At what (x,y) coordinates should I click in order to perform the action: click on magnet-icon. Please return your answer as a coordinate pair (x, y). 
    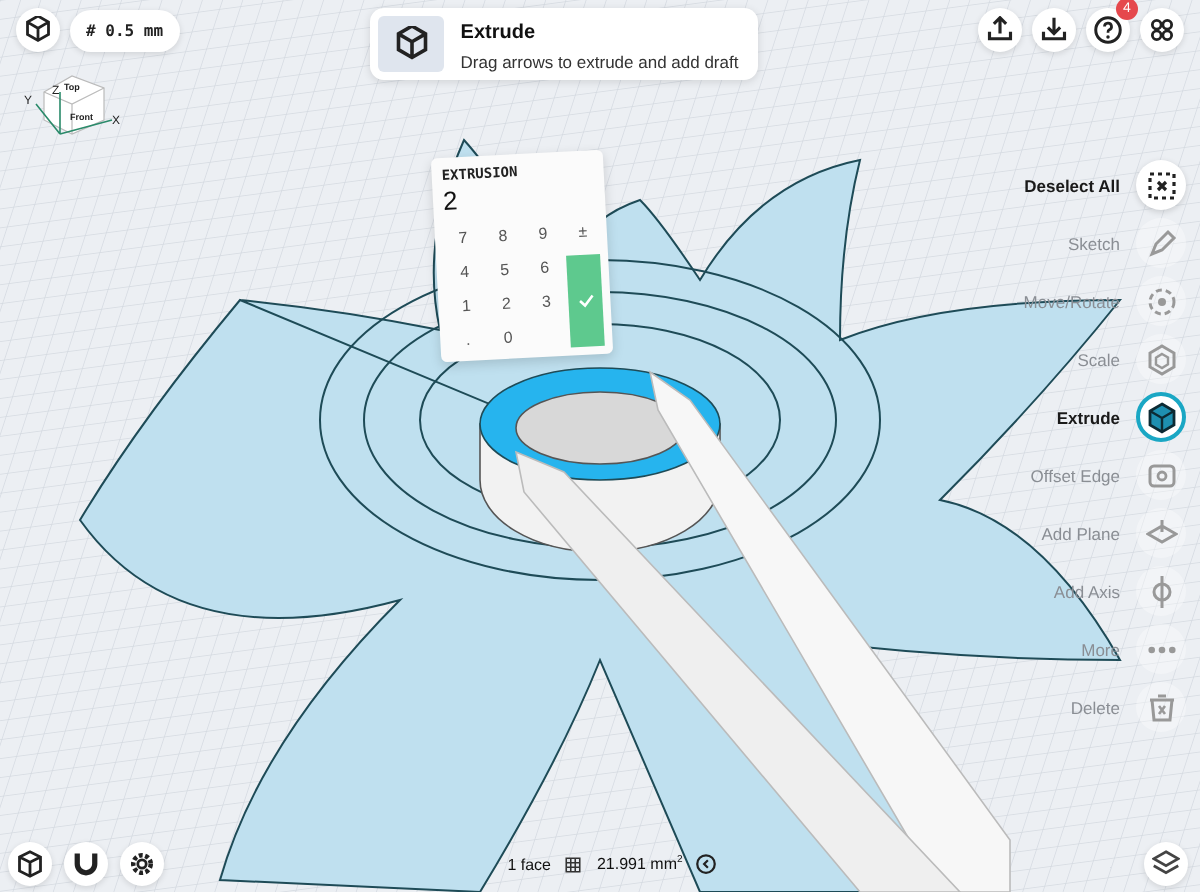
    Looking at the image, I should click on (86, 864).